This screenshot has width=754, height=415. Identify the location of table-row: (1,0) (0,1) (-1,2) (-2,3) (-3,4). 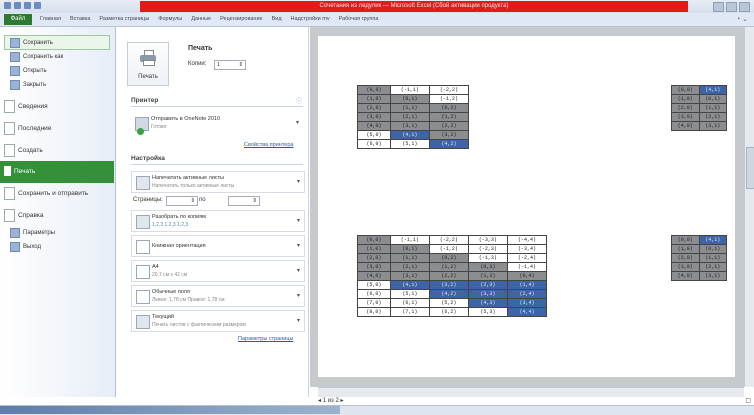
(452, 249).